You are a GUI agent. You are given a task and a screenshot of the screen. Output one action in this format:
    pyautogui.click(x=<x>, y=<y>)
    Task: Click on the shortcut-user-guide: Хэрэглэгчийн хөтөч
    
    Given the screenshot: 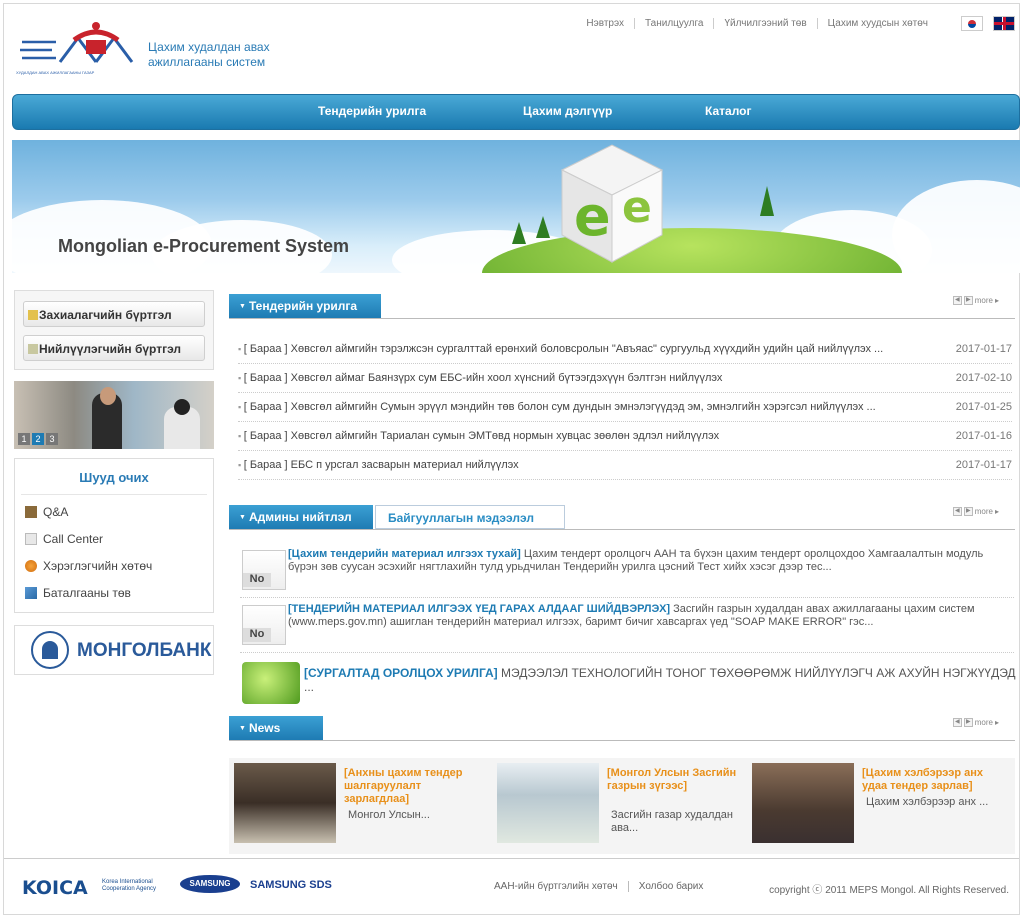 What is the action you would take?
    pyautogui.click(x=88, y=566)
    